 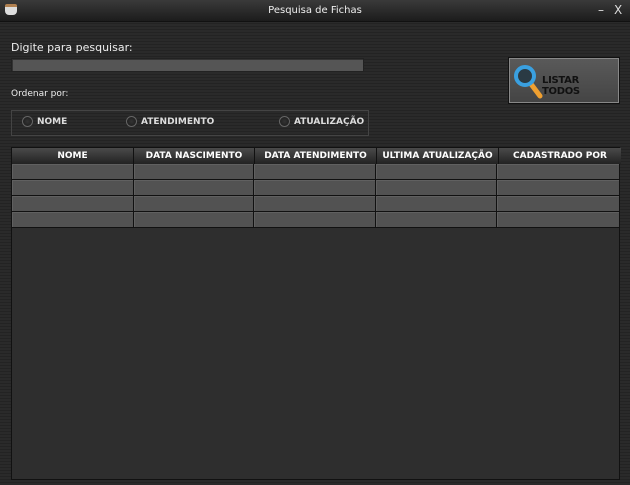 I want to click on sort-radio-nome: NOME, so click(x=44, y=121).